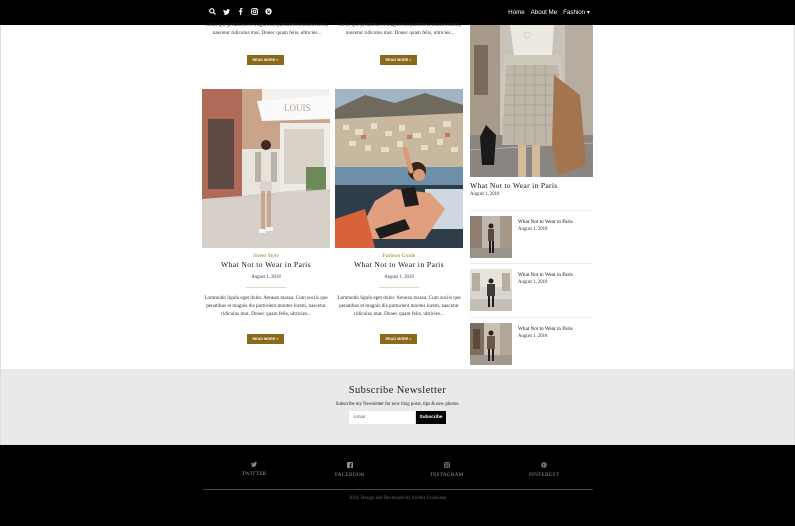  Describe the element at coordinates (514, 185) in the screenshot. I see `sidebar-featured-title: What Not to Wear in Paris` at that location.